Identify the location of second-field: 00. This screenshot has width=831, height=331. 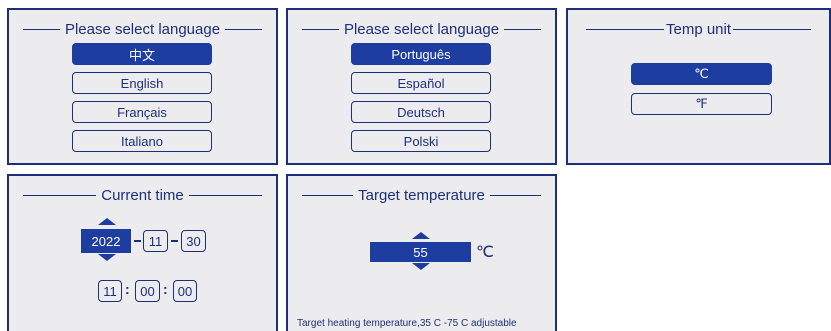
(185, 291).